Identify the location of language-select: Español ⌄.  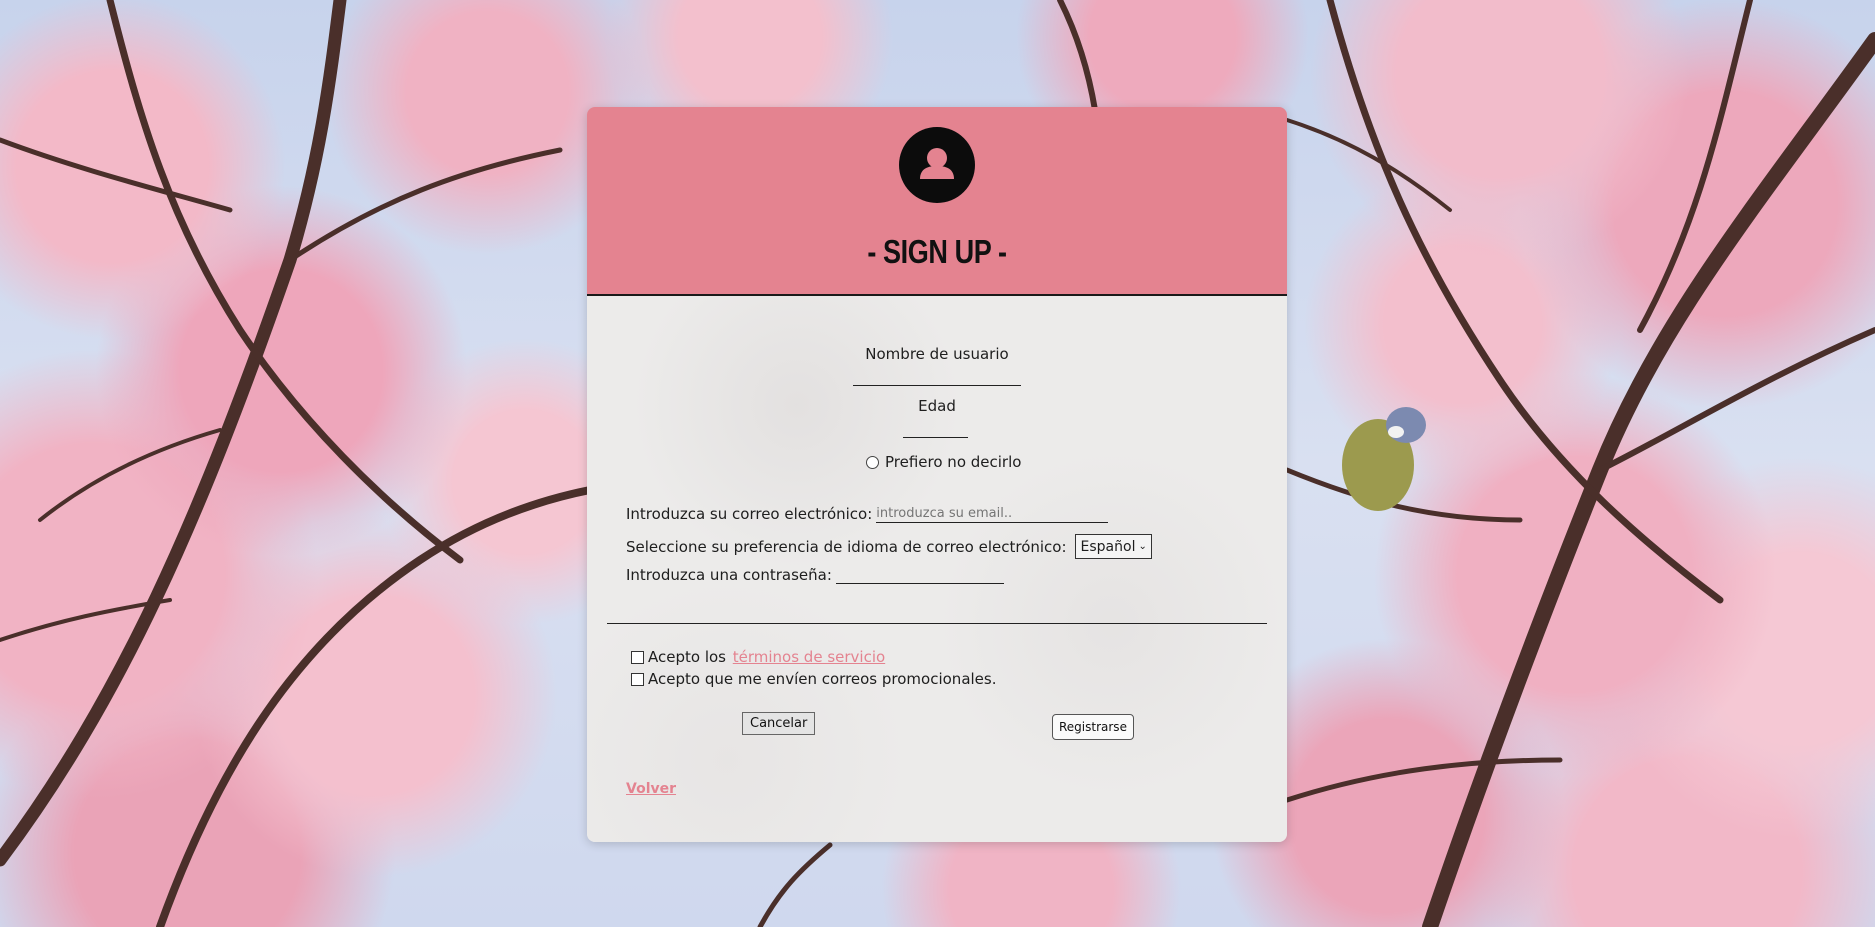
(1113, 546).